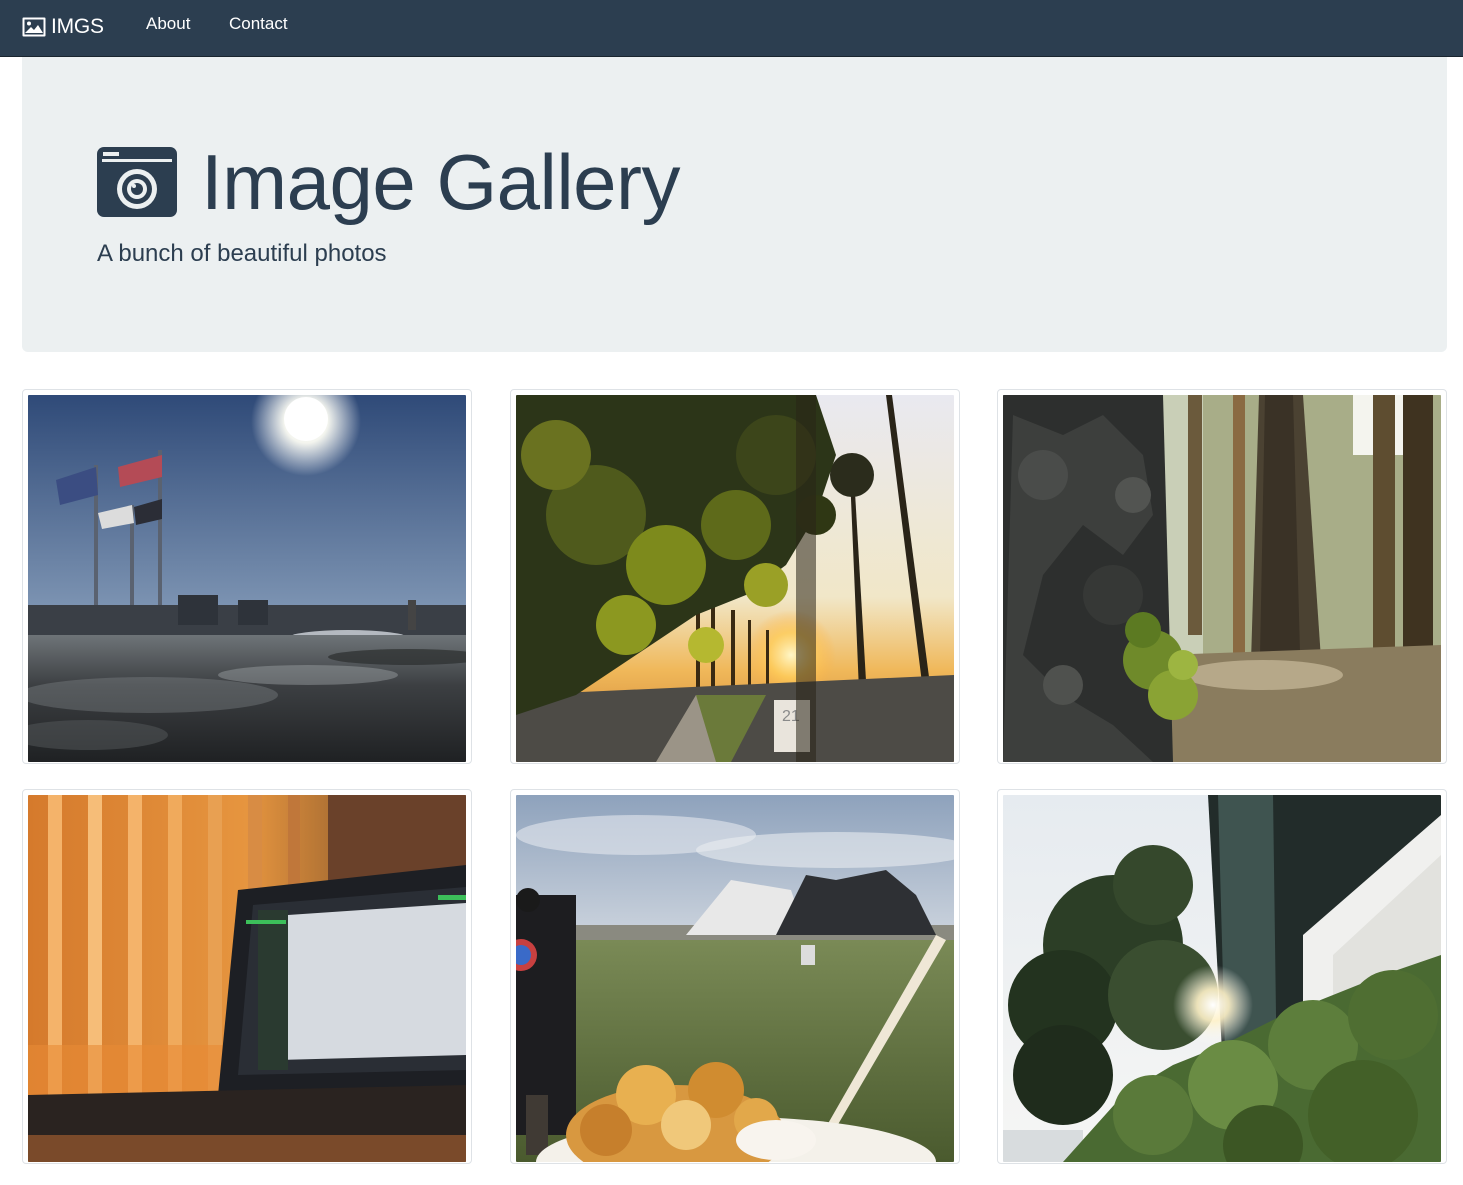 The width and height of the screenshot is (1463, 1185). I want to click on navbar: IMGS About Contact, so click(731, 28).